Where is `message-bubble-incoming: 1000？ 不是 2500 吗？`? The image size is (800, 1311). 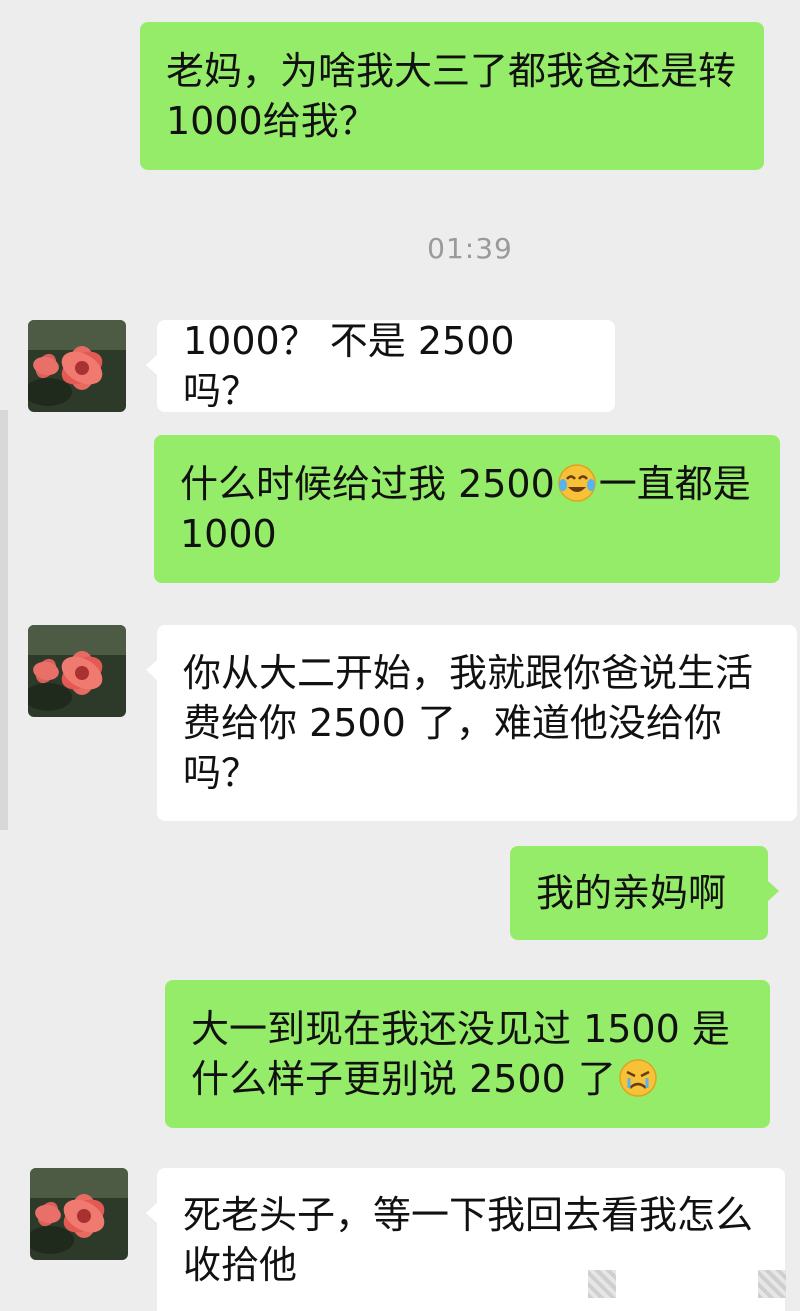 message-bubble-incoming: 1000？ 不是 2500 吗？ is located at coordinates (380, 366).